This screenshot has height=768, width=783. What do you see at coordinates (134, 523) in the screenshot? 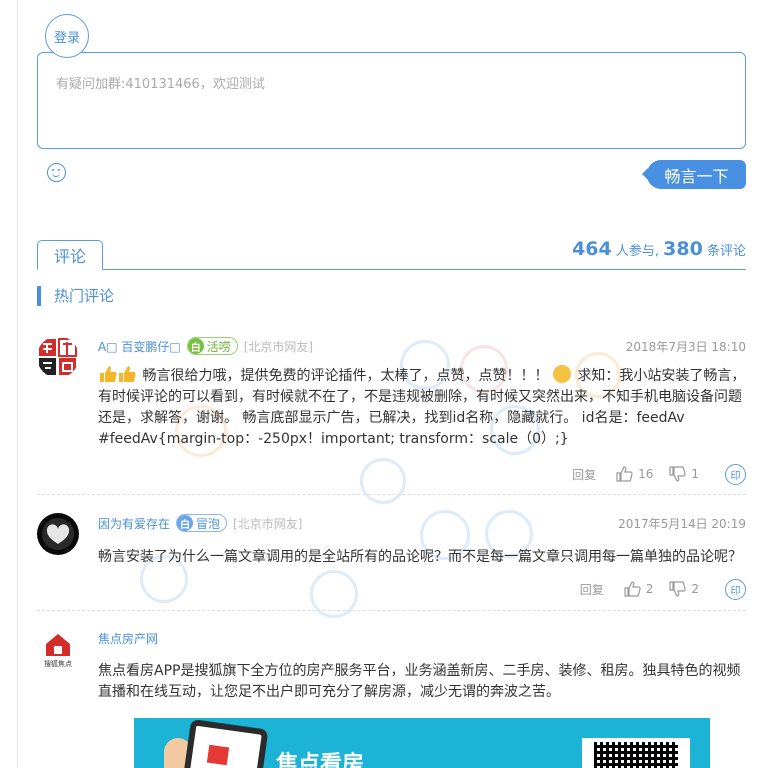
I see `username: 因为有爱存在` at bounding box center [134, 523].